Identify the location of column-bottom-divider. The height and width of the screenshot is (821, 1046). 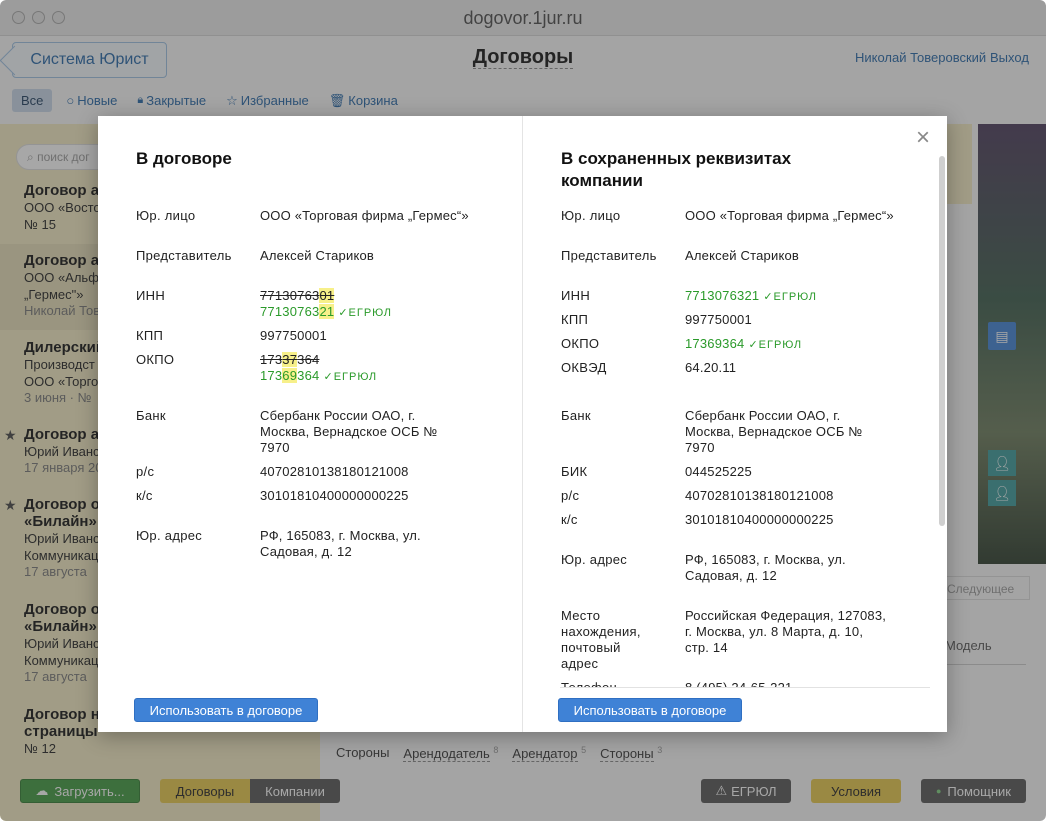
(745, 687).